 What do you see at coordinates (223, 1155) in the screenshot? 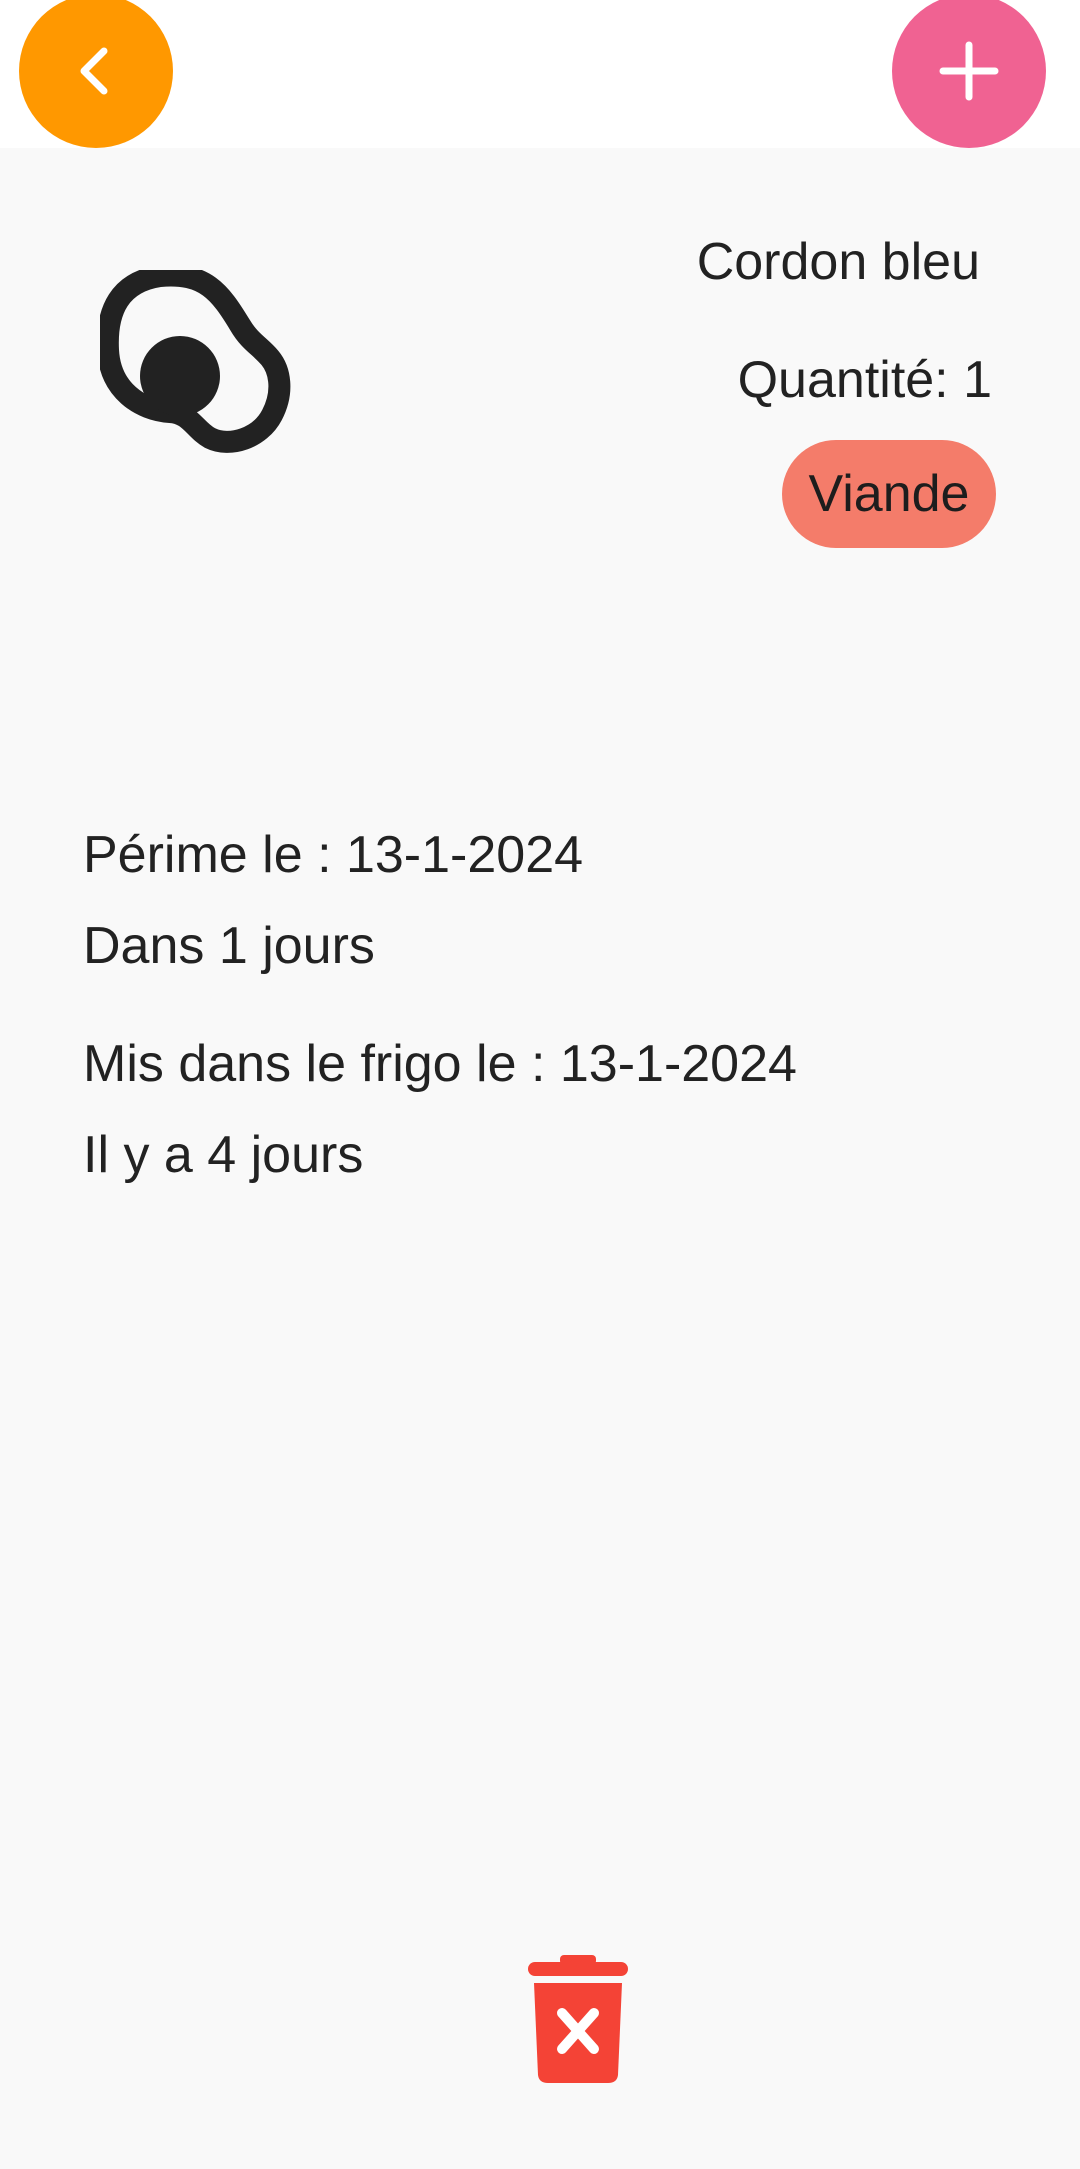
I see `added-relative: Il y a 4 jours` at bounding box center [223, 1155].